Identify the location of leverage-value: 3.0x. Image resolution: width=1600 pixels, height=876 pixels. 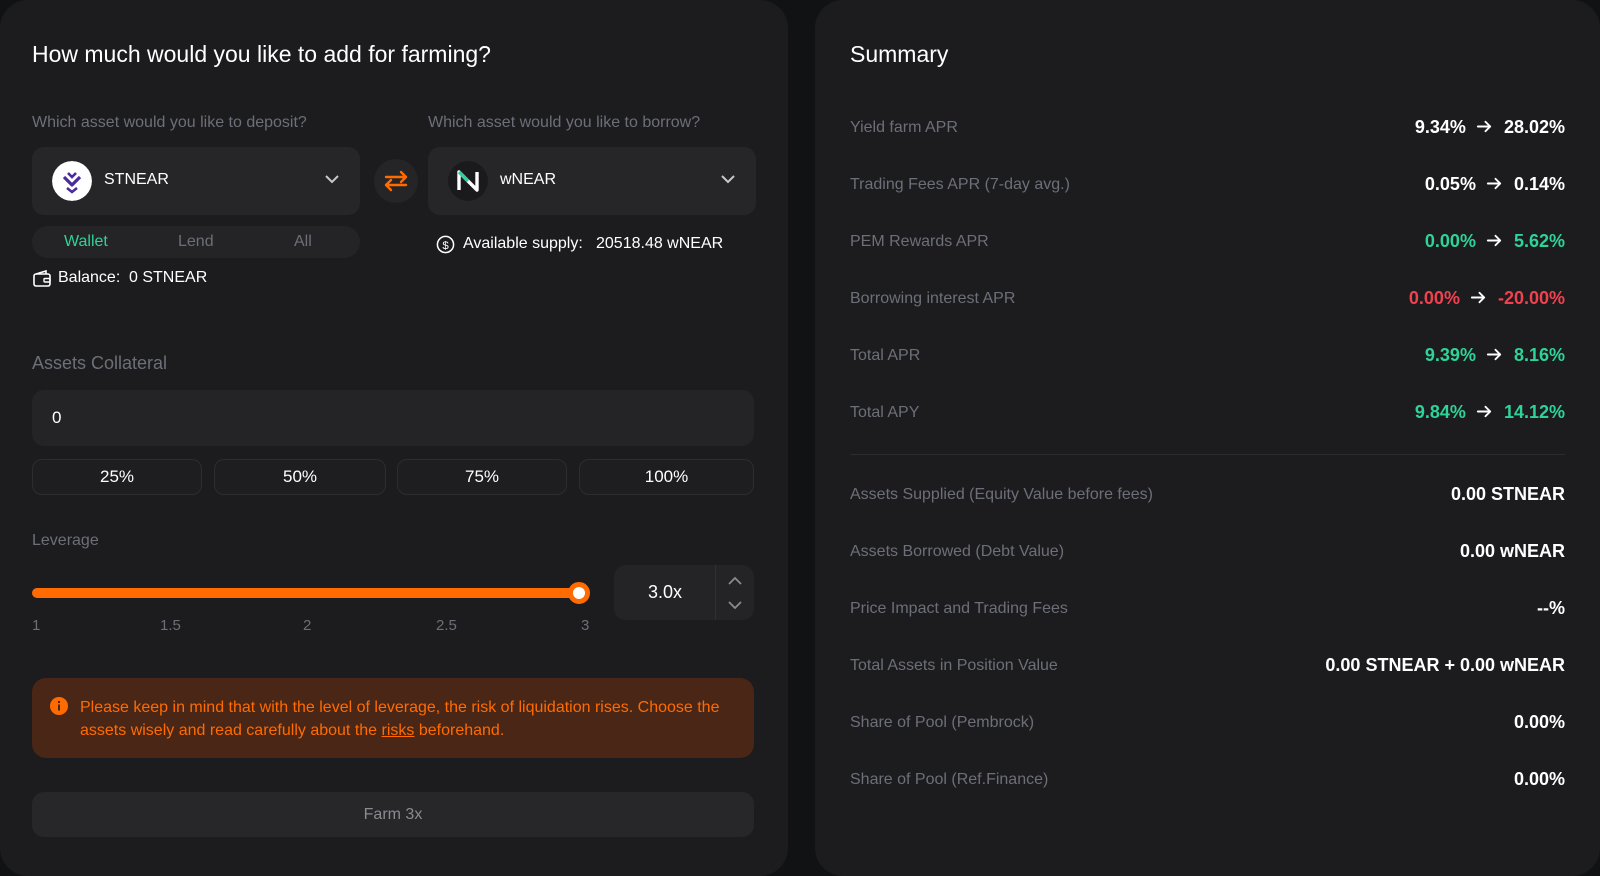
(665, 592).